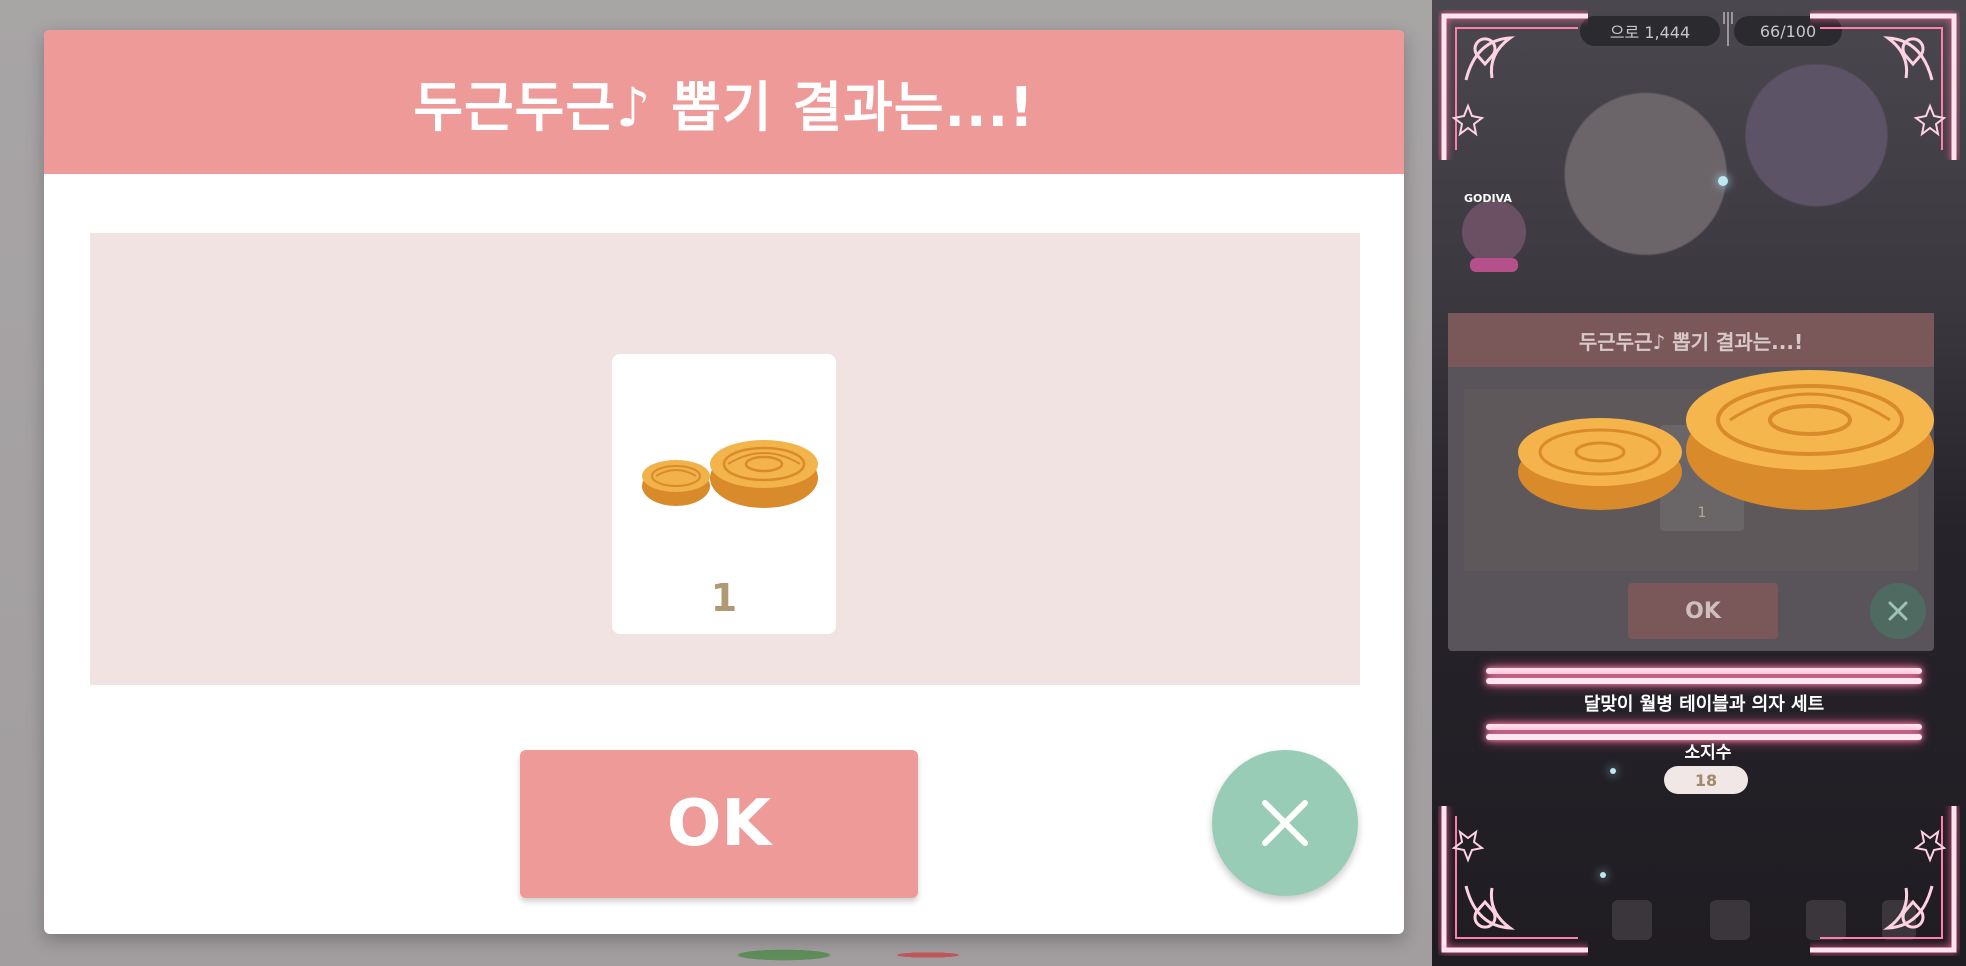 This screenshot has height=966, width=1966. What do you see at coordinates (1703, 611) in the screenshot?
I see `mini-ok-button: OK` at bounding box center [1703, 611].